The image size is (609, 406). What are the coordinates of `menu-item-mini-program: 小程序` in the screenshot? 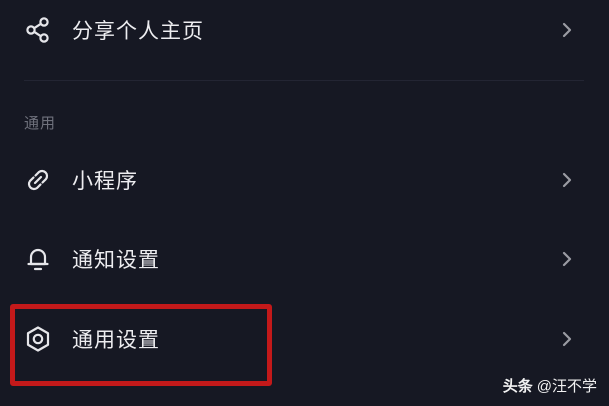 It's located at (304, 180).